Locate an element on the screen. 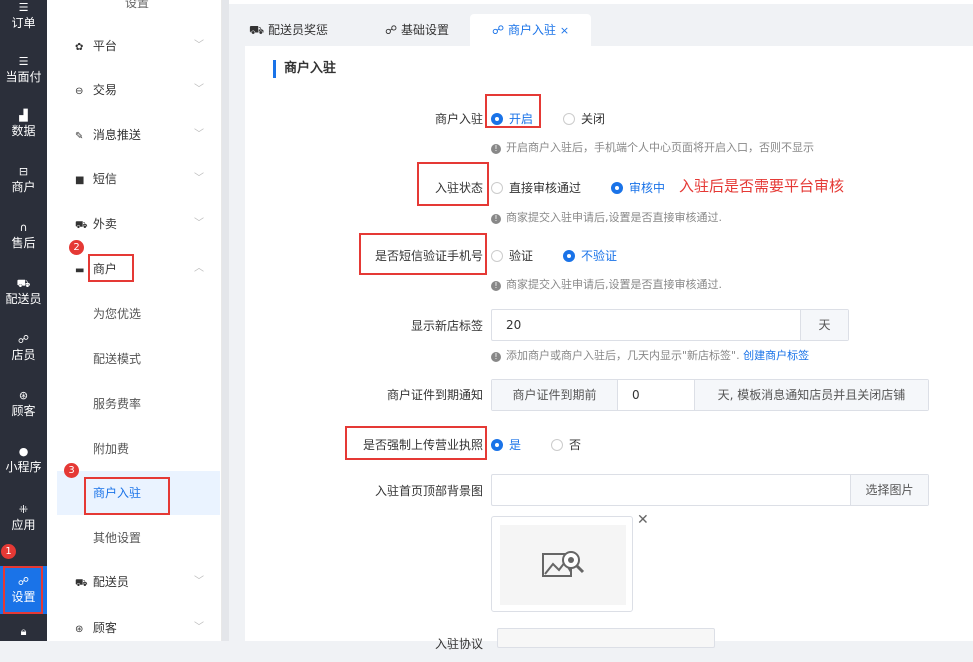  license-expiry-label: 商户证件到期通知 is located at coordinates (434, 395).